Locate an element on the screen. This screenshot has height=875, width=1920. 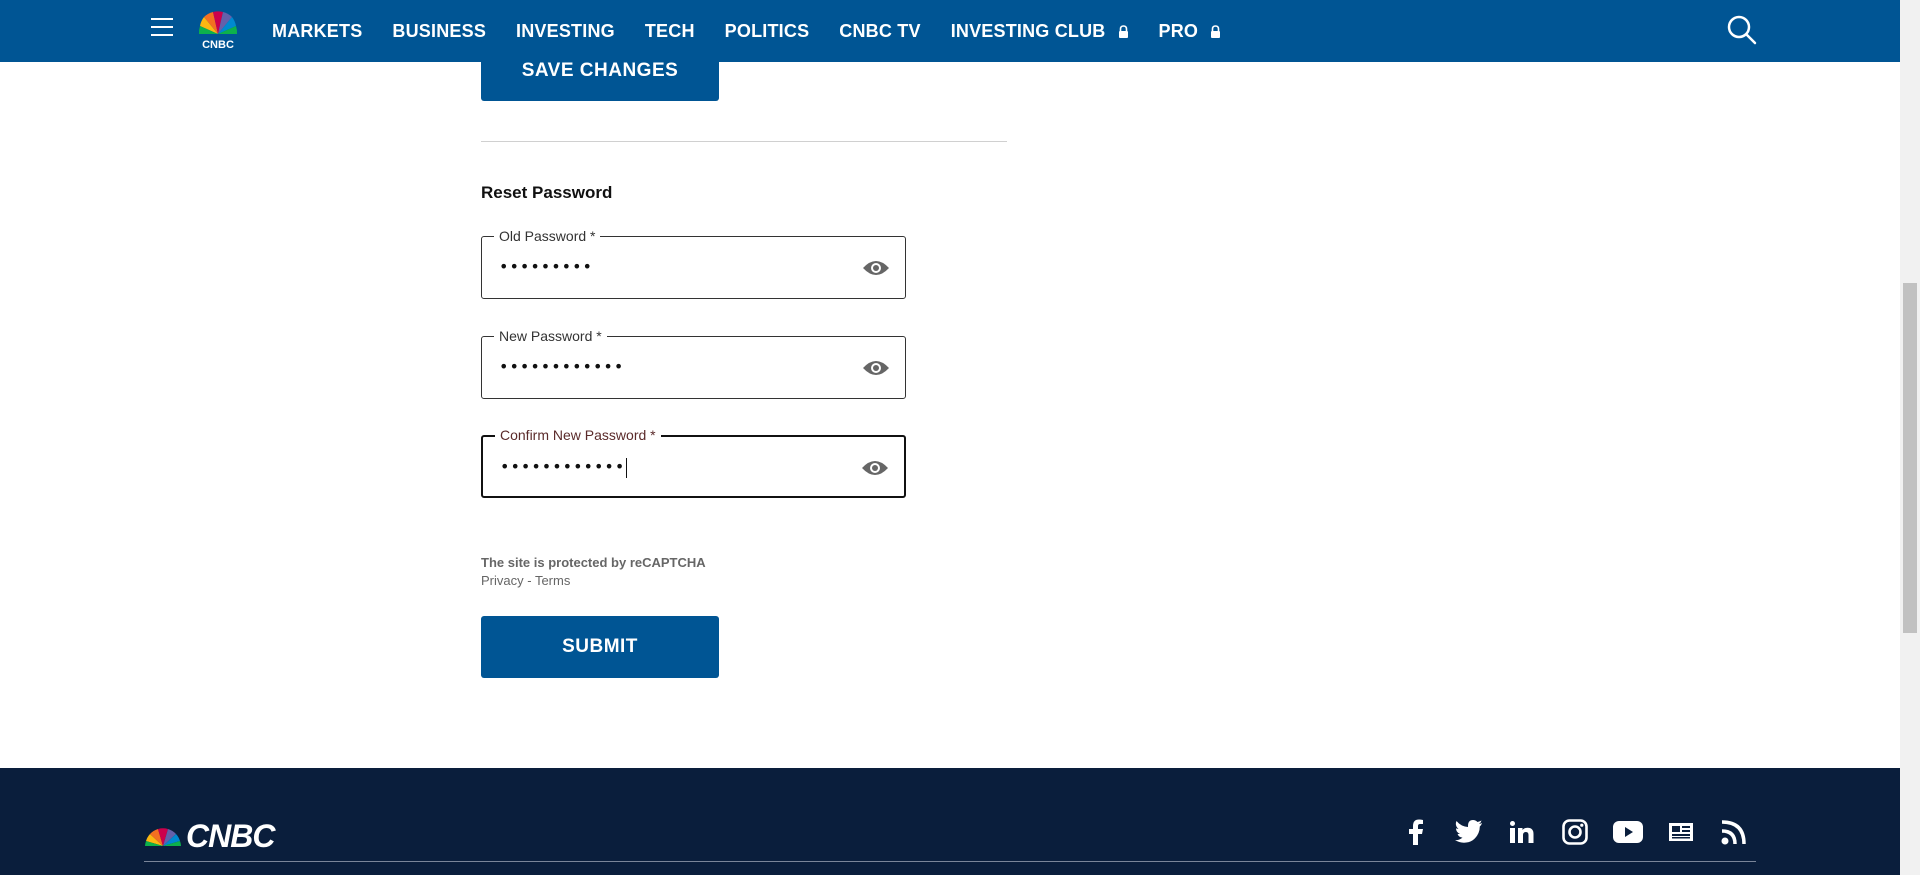
recaptcha-notice: The site is protected by reCAPTCHA is located at coordinates (593, 562).